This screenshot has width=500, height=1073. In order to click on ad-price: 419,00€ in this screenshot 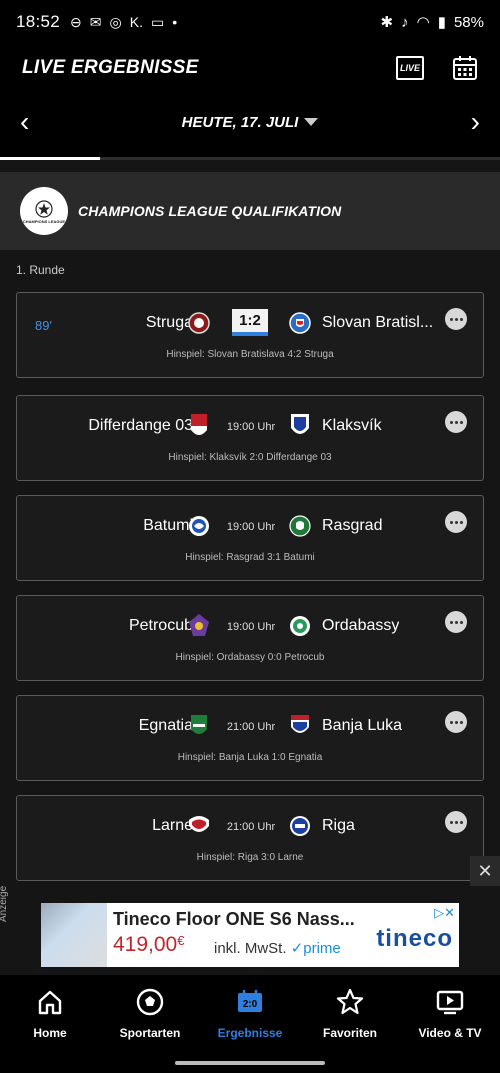, I will do `click(148, 945)`.